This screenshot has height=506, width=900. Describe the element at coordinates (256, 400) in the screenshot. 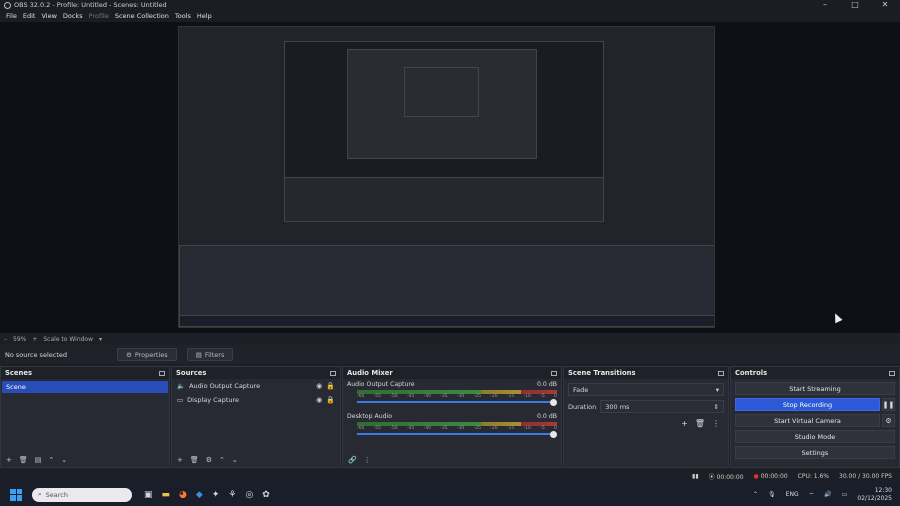

I see `source-item-display: ▭ Display Capture ◉ 🔒` at that location.